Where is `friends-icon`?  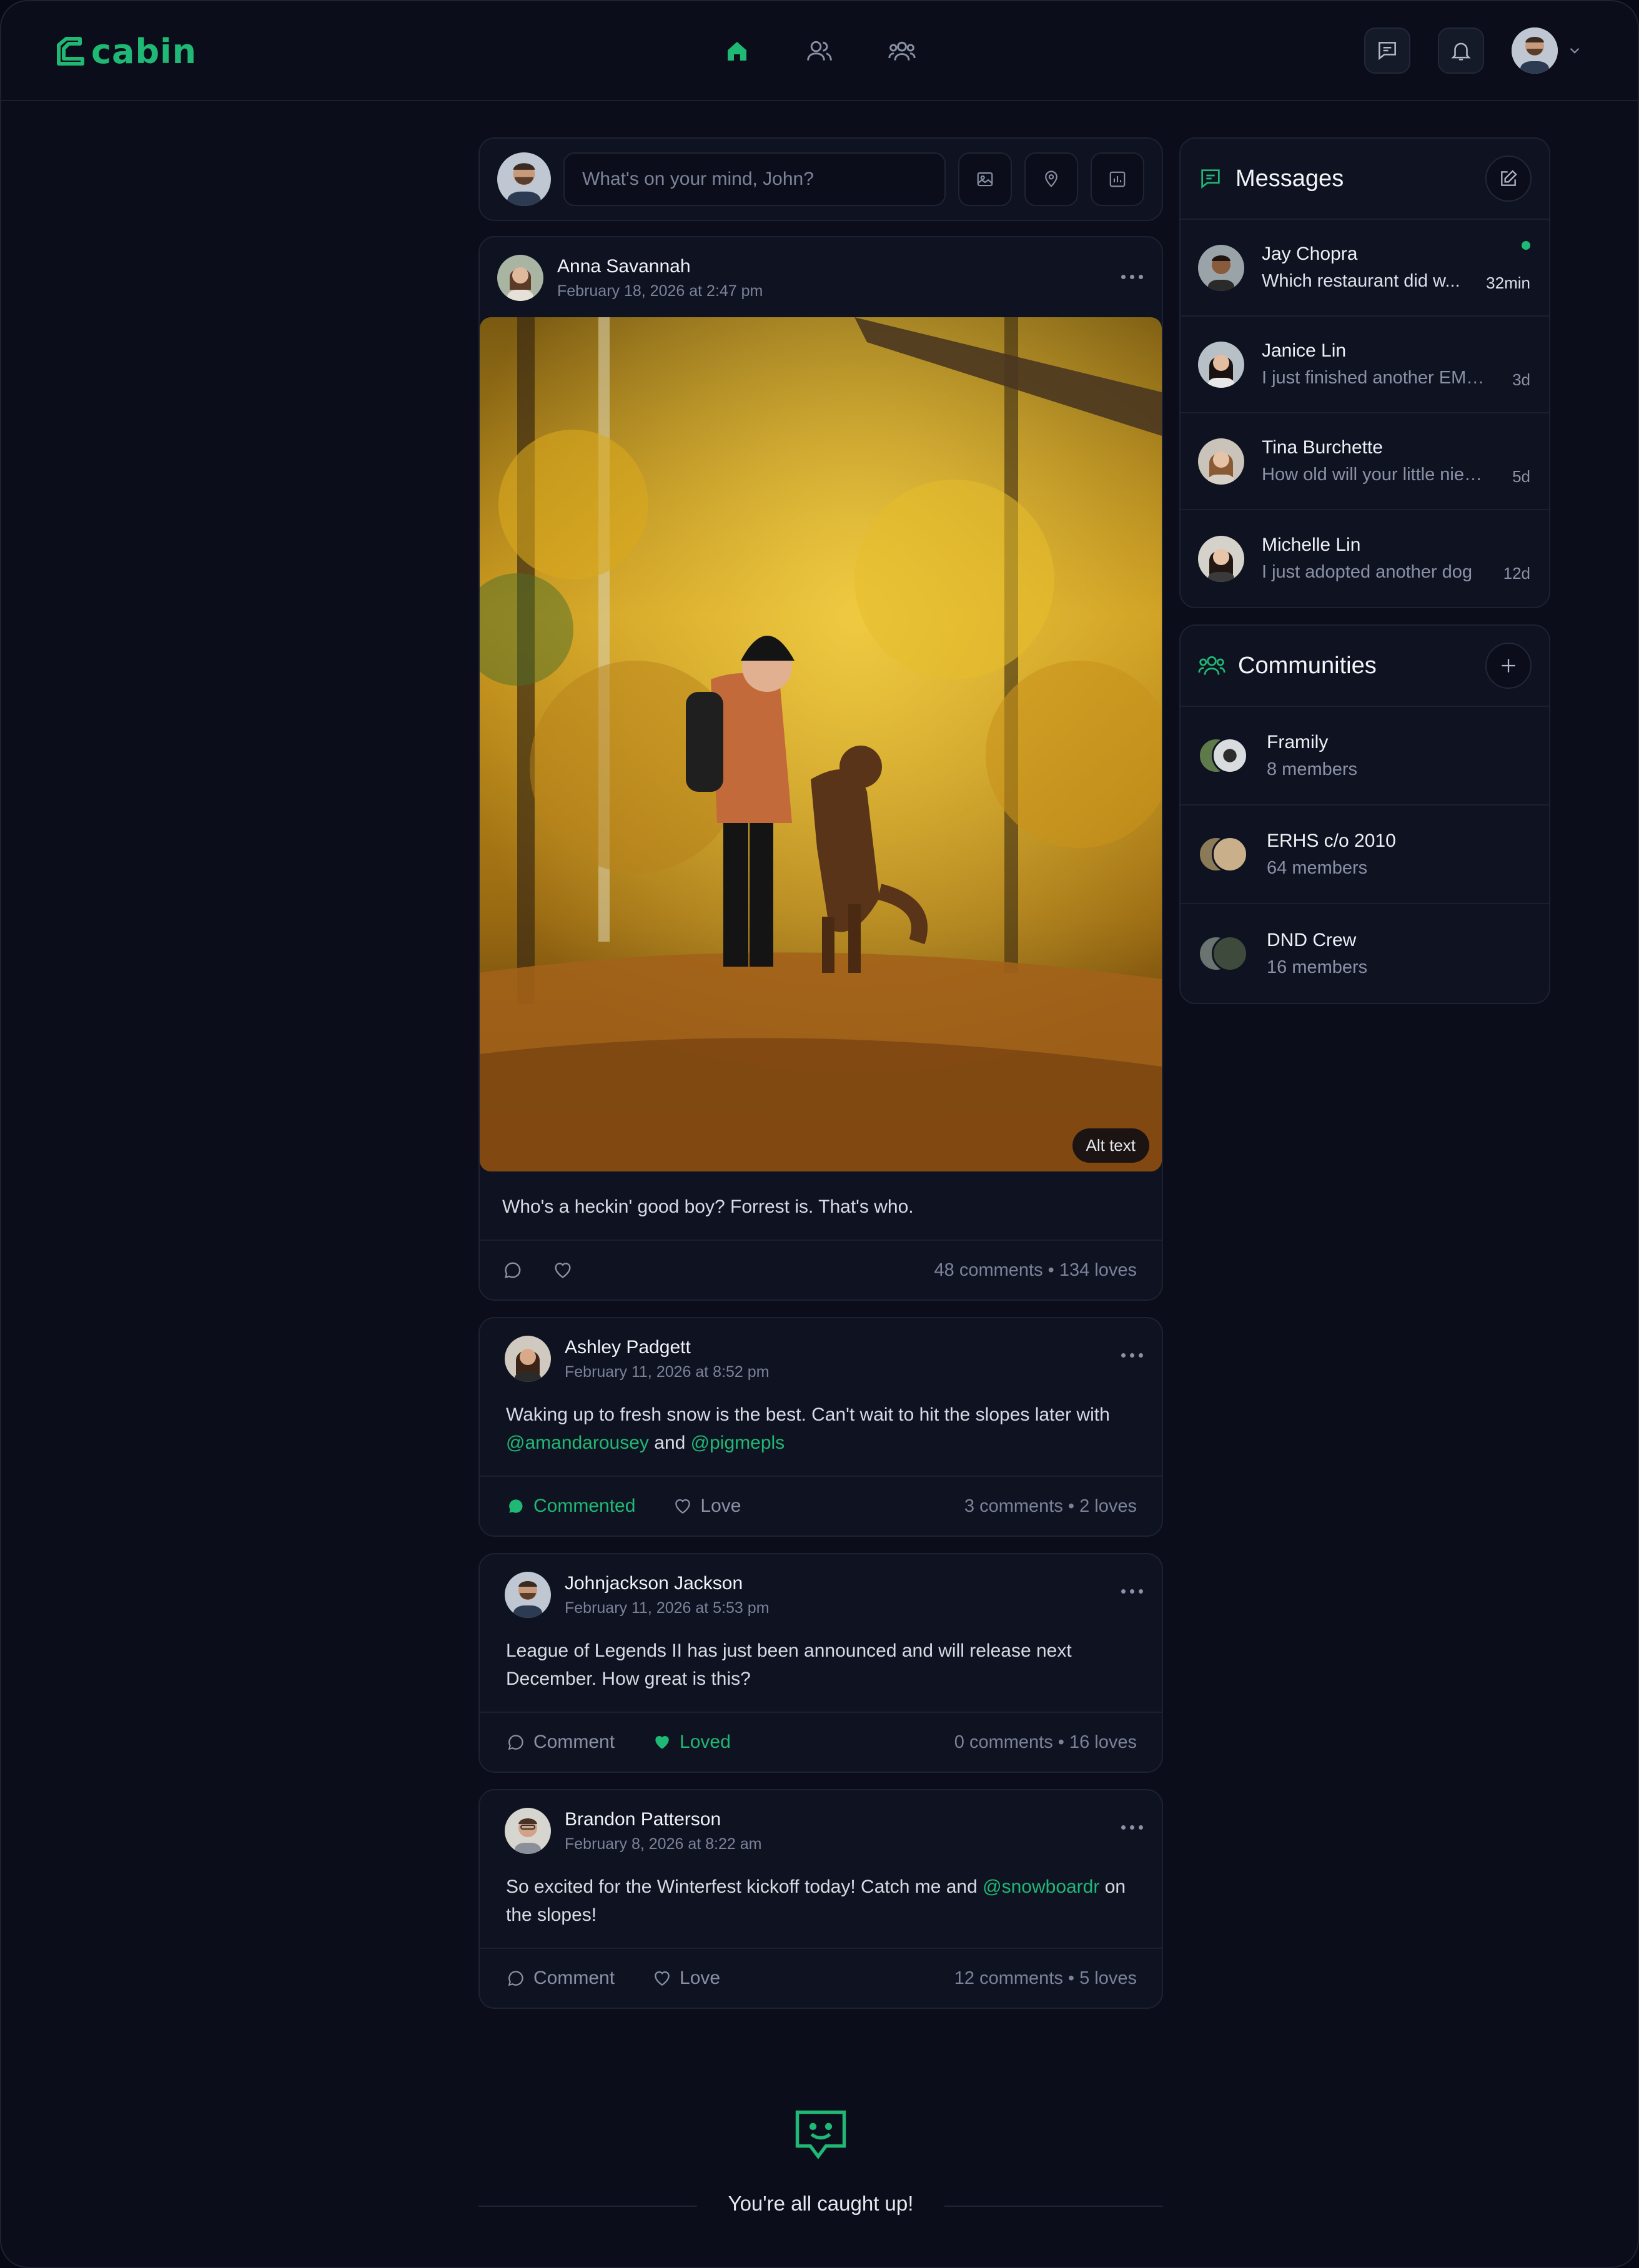
friends-icon is located at coordinates (819, 51).